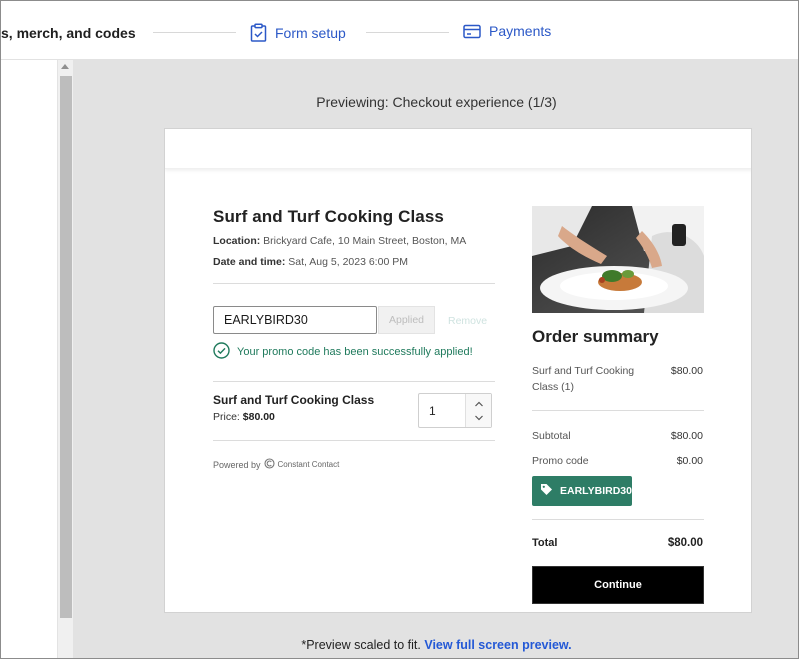 The width and height of the screenshot is (799, 659). I want to click on vertical-scrollbar, so click(65, 359).